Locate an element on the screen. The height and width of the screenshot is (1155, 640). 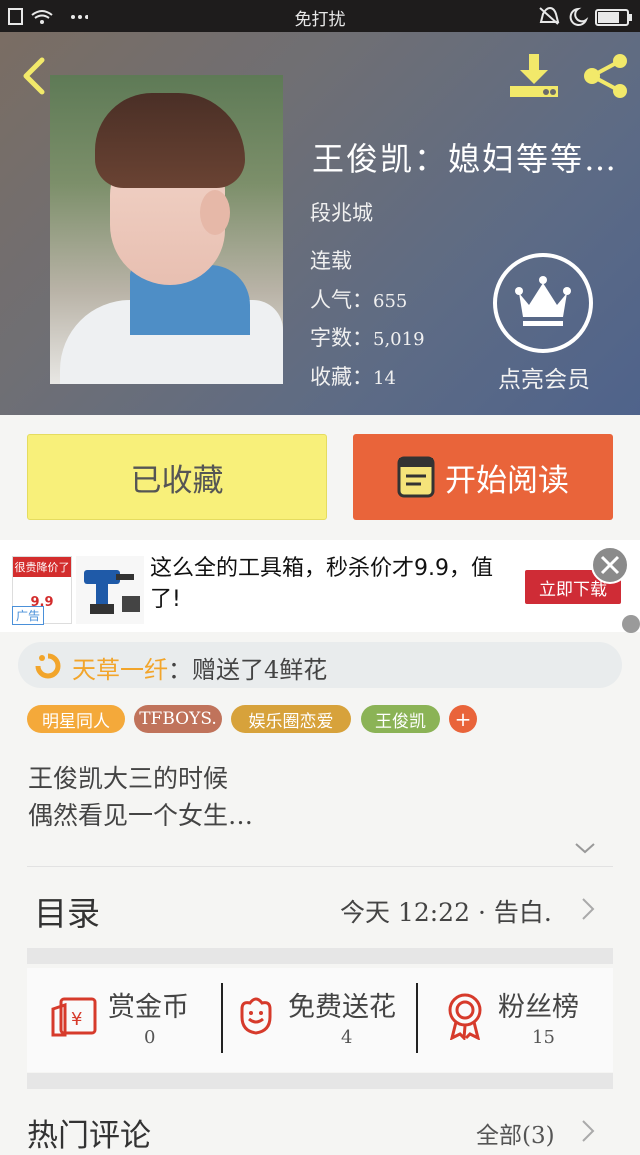
favorited-button: 已收藏 is located at coordinates (177, 477).